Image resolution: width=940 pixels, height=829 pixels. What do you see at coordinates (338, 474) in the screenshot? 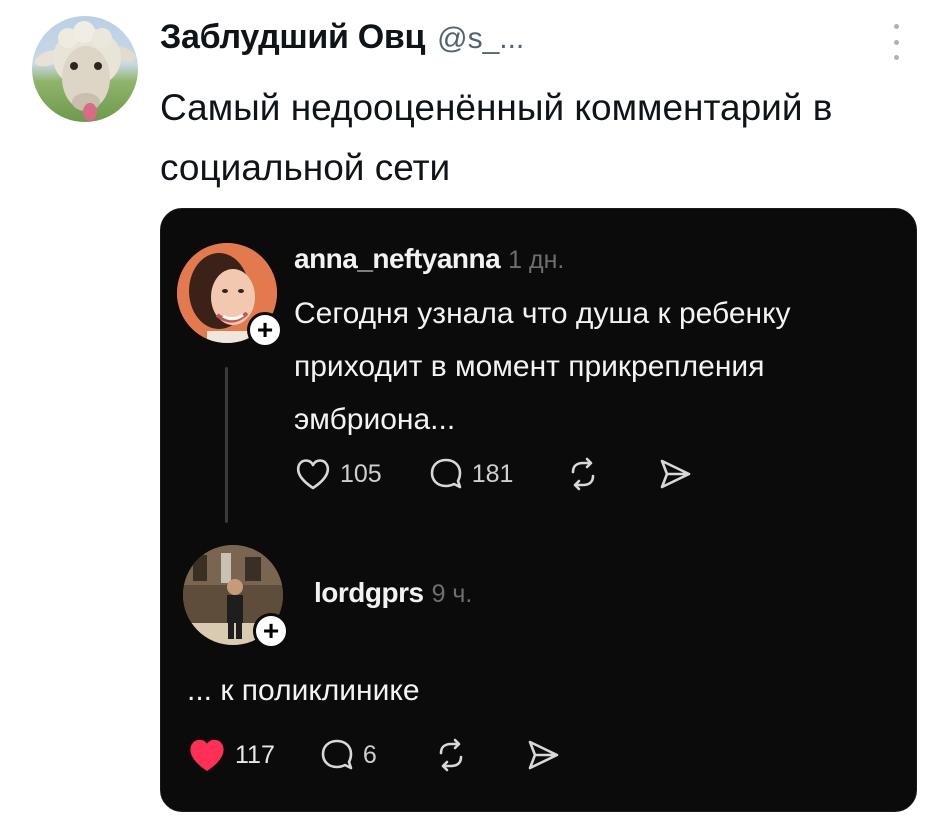
I see `like-button: 105` at bounding box center [338, 474].